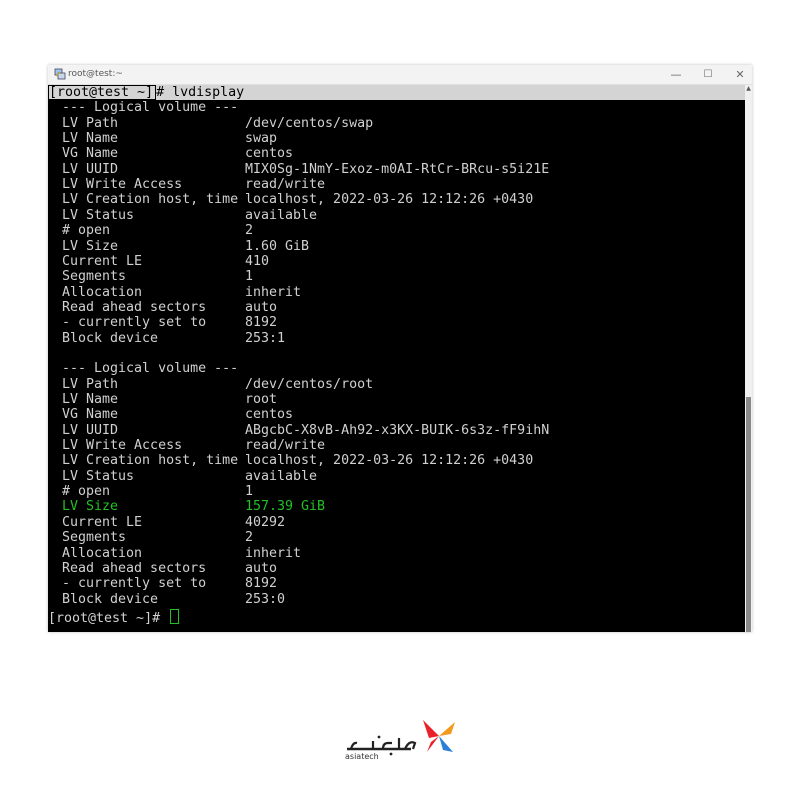 This screenshot has width=800, height=800. I want to click on field-row: Allocation inherit, so click(393, 553).